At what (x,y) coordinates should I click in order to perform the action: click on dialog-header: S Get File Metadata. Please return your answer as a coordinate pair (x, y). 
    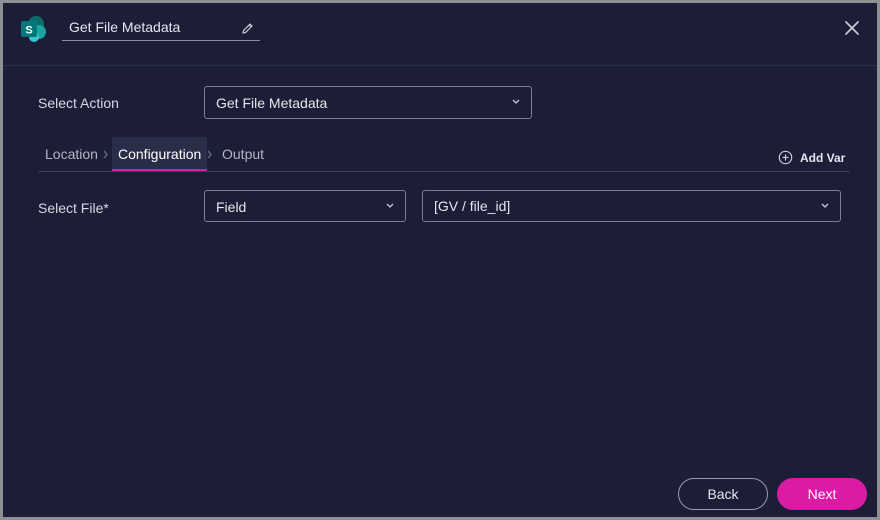
    Looking at the image, I should click on (440, 34).